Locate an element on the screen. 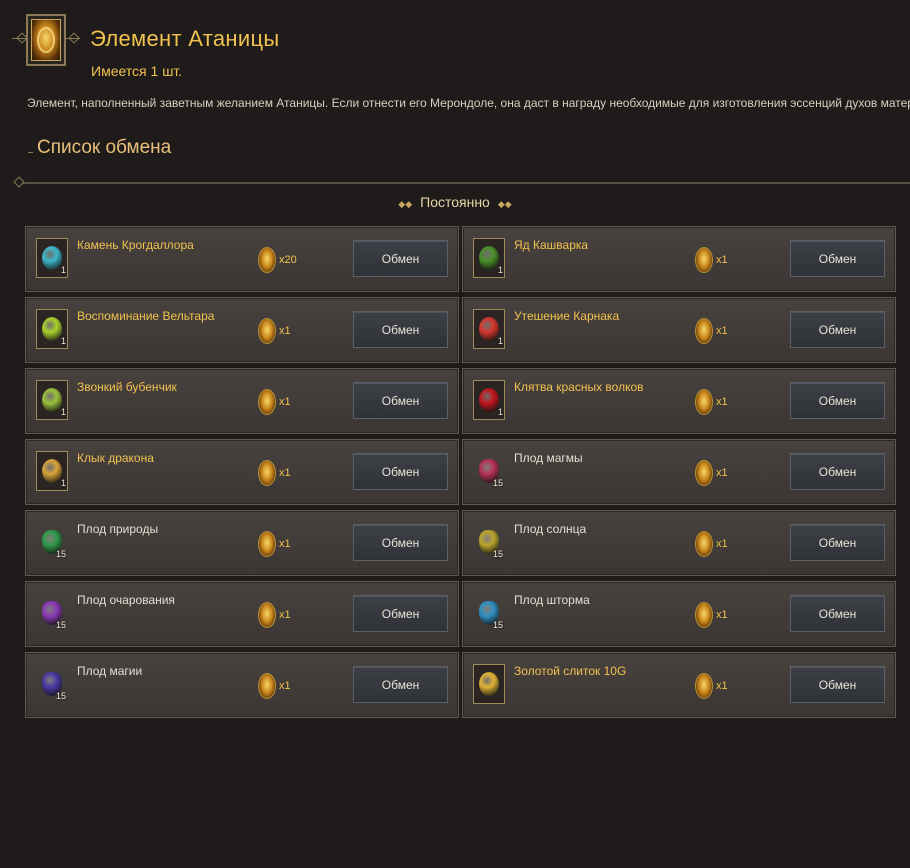  item-name: Звонкий бубенчик is located at coordinates (127, 387).